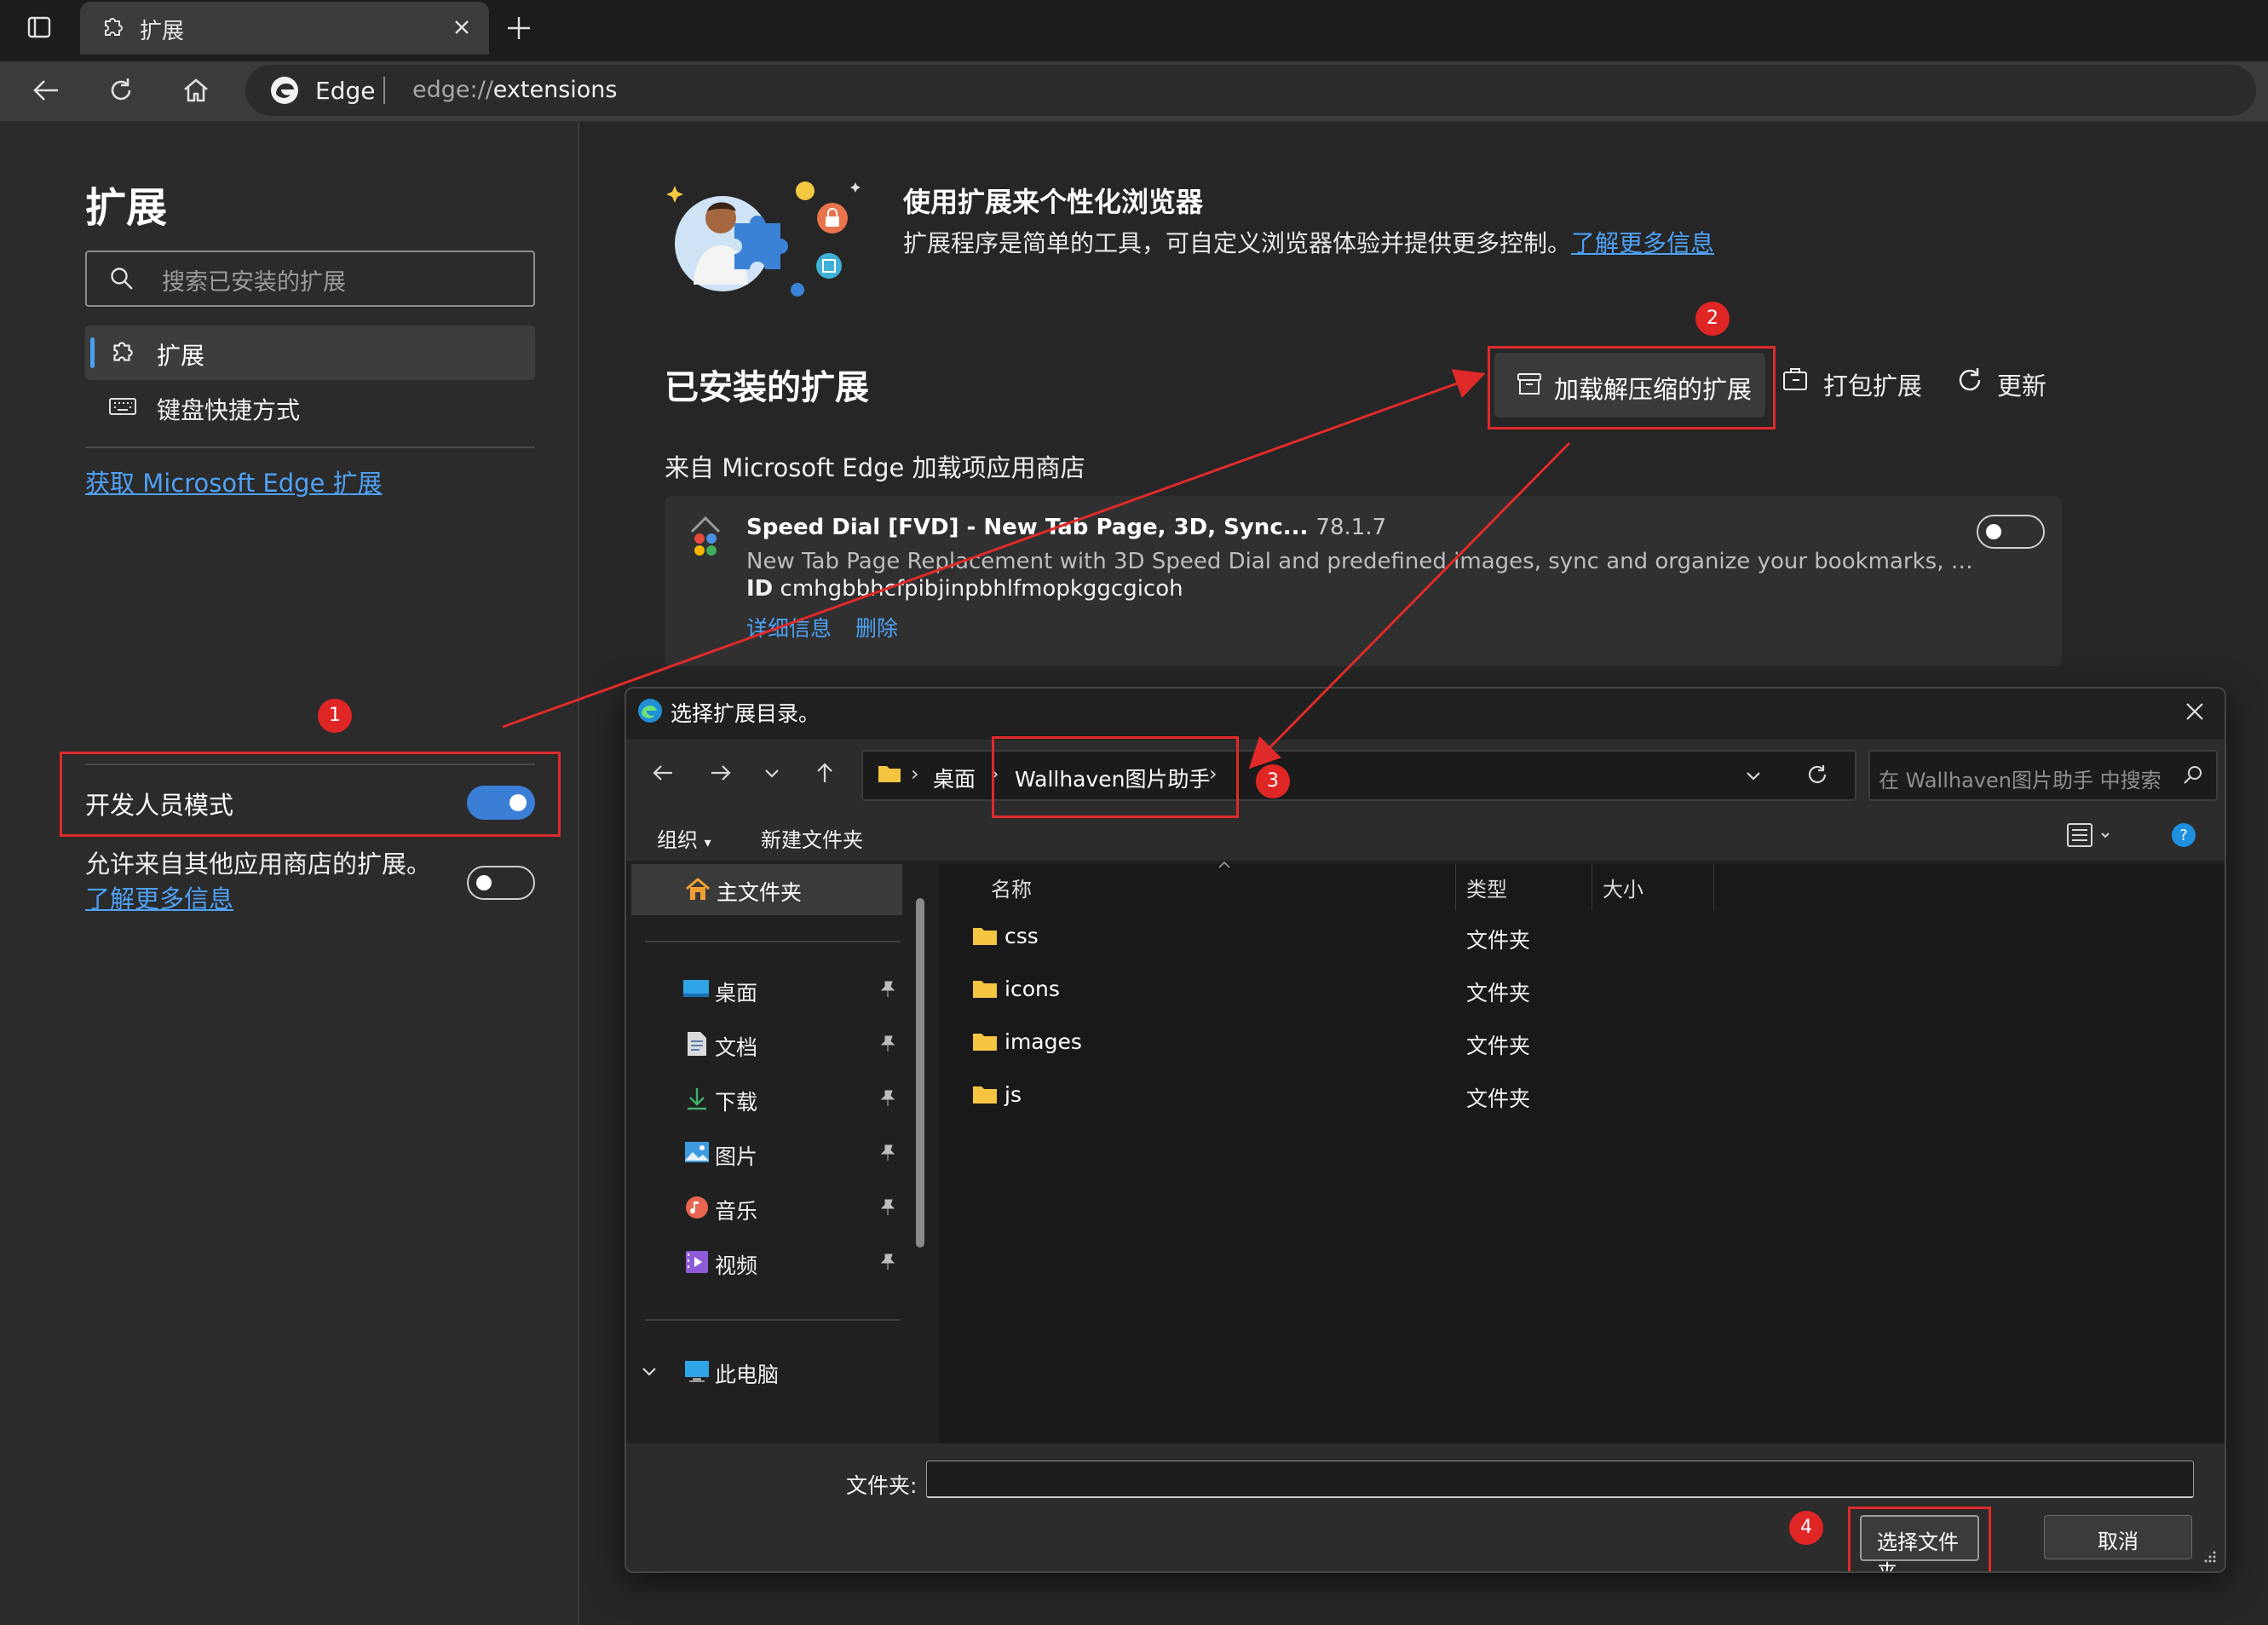 The height and width of the screenshot is (1625, 2268). What do you see at coordinates (1498, 994) in the screenshot?
I see `file-type: 文件夹` at bounding box center [1498, 994].